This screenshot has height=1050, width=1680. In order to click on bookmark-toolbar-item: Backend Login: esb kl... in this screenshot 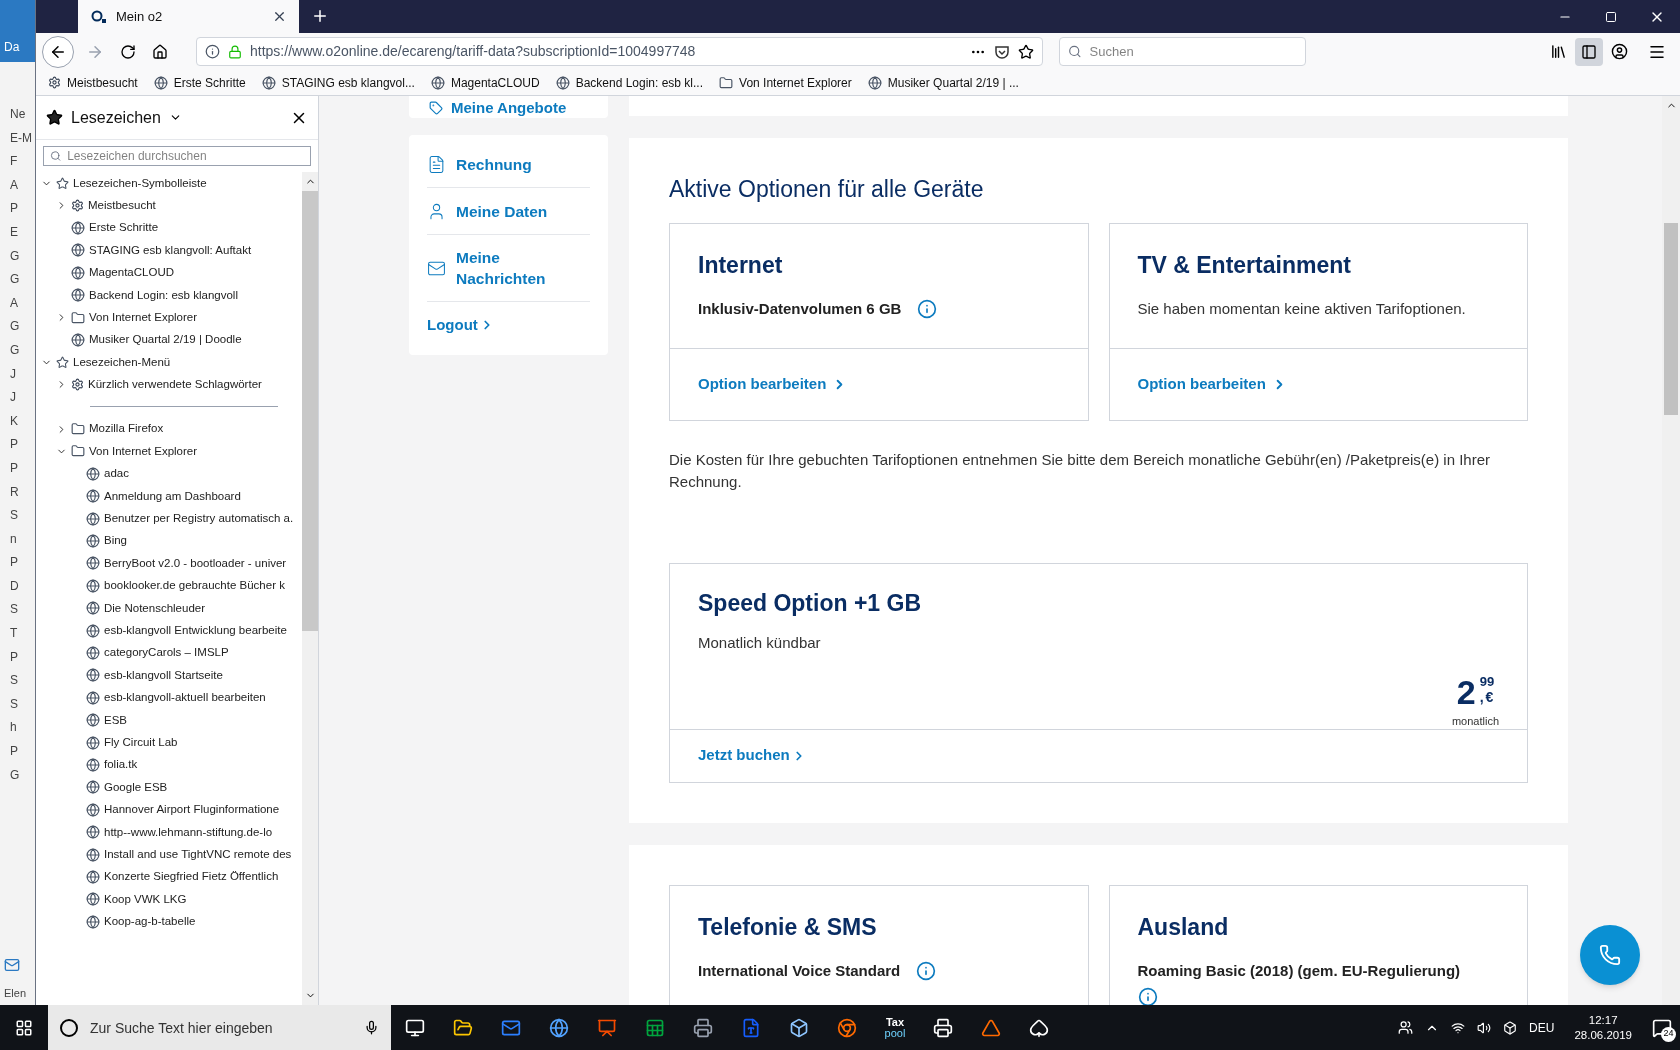, I will do `click(629, 82)`.